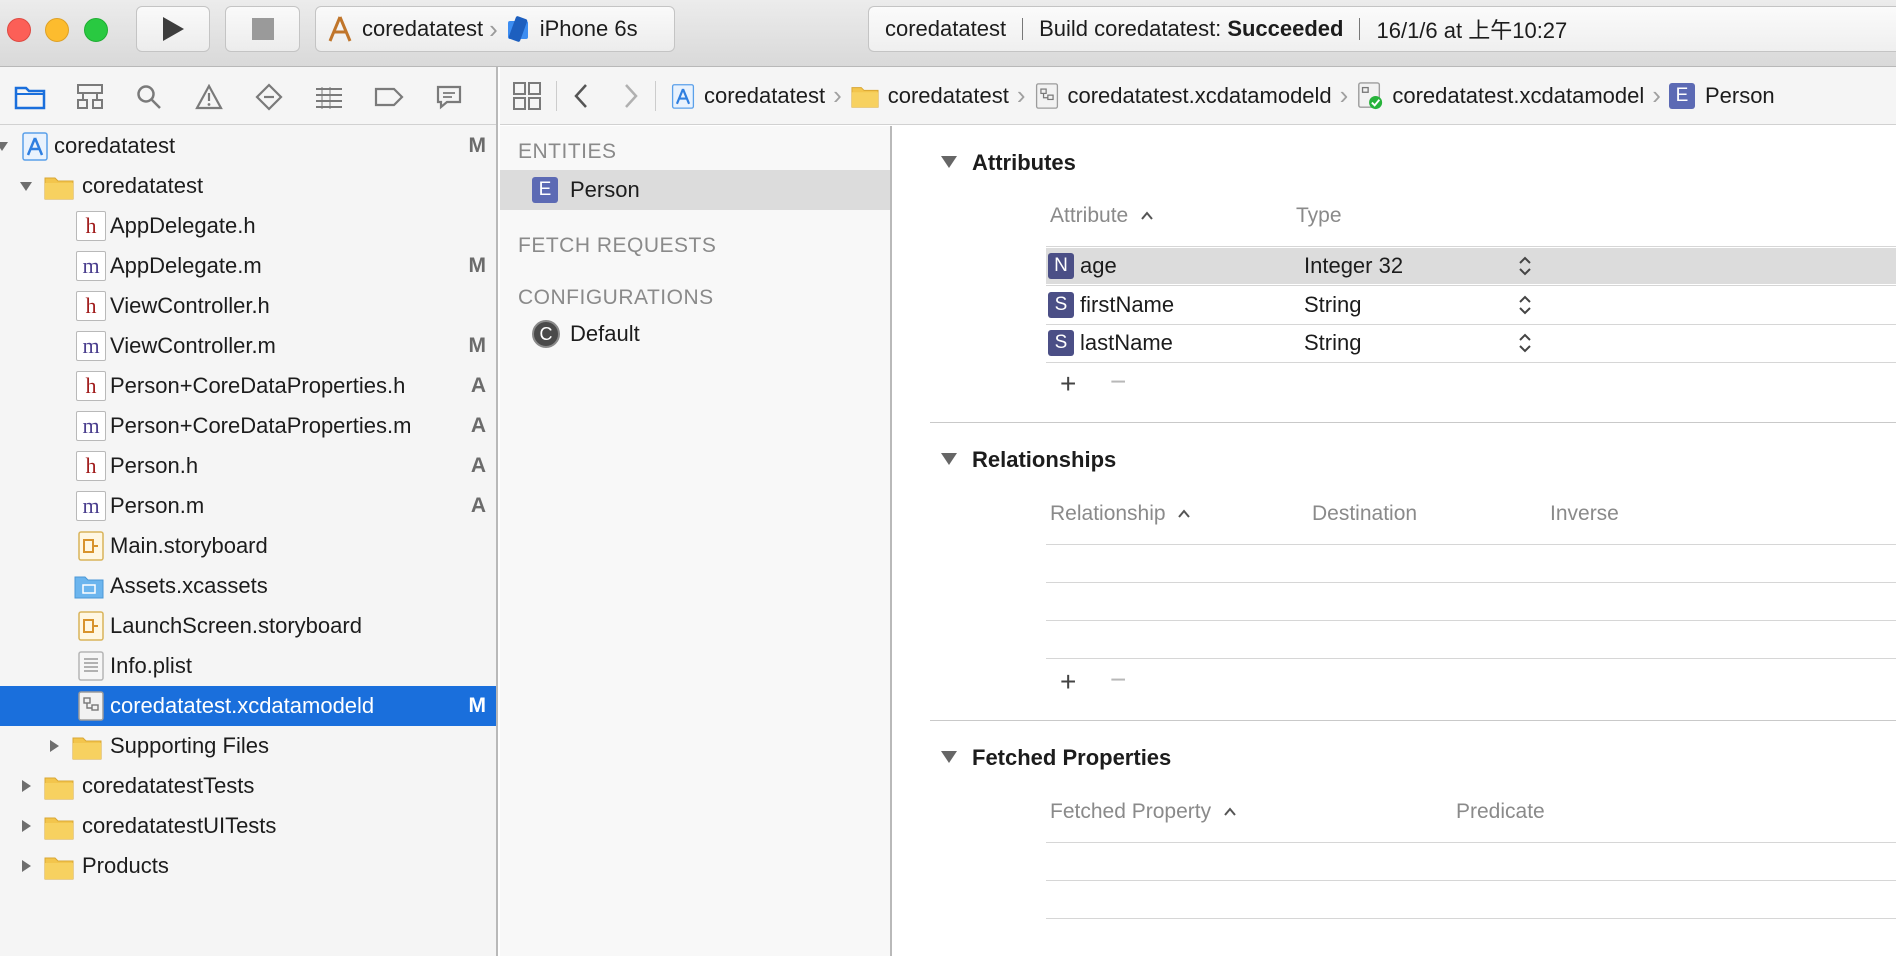 The image size is (1896, 956). Describe the element at coordinates (248, 426) in the screenshot. I see `tree-item-file: m Person+CoreDataProperties.m A` at that location.